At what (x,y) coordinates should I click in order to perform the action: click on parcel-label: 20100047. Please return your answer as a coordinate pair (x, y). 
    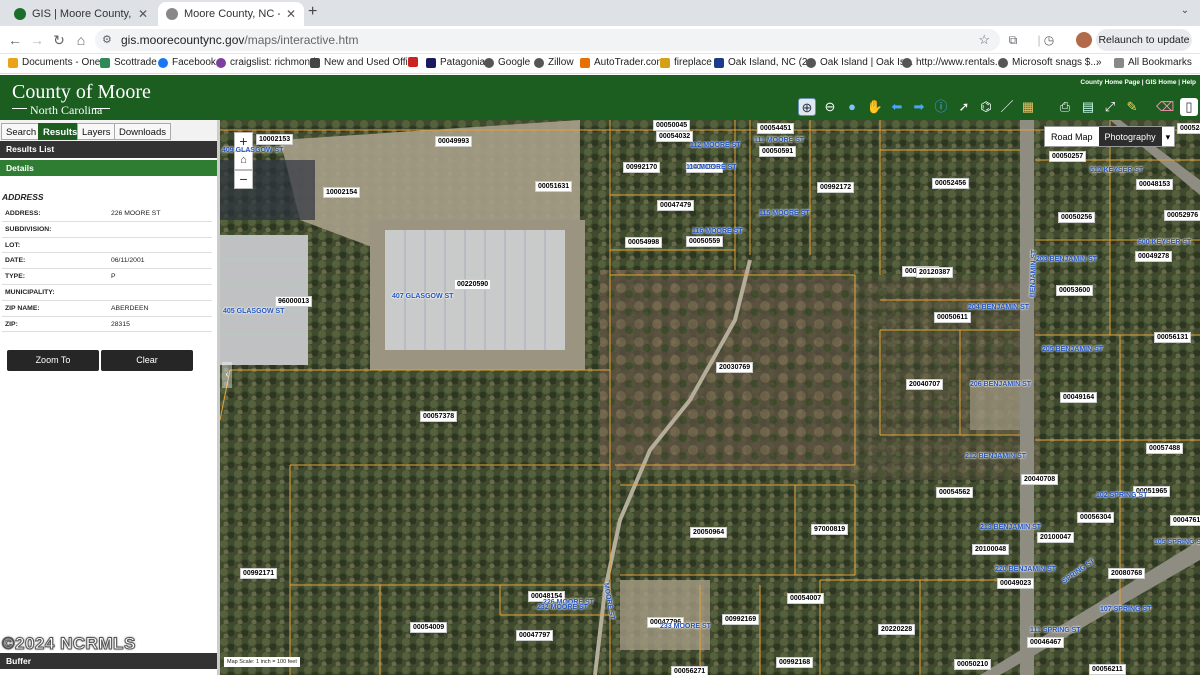
    Looking at the image, I should click on (1056, 537).